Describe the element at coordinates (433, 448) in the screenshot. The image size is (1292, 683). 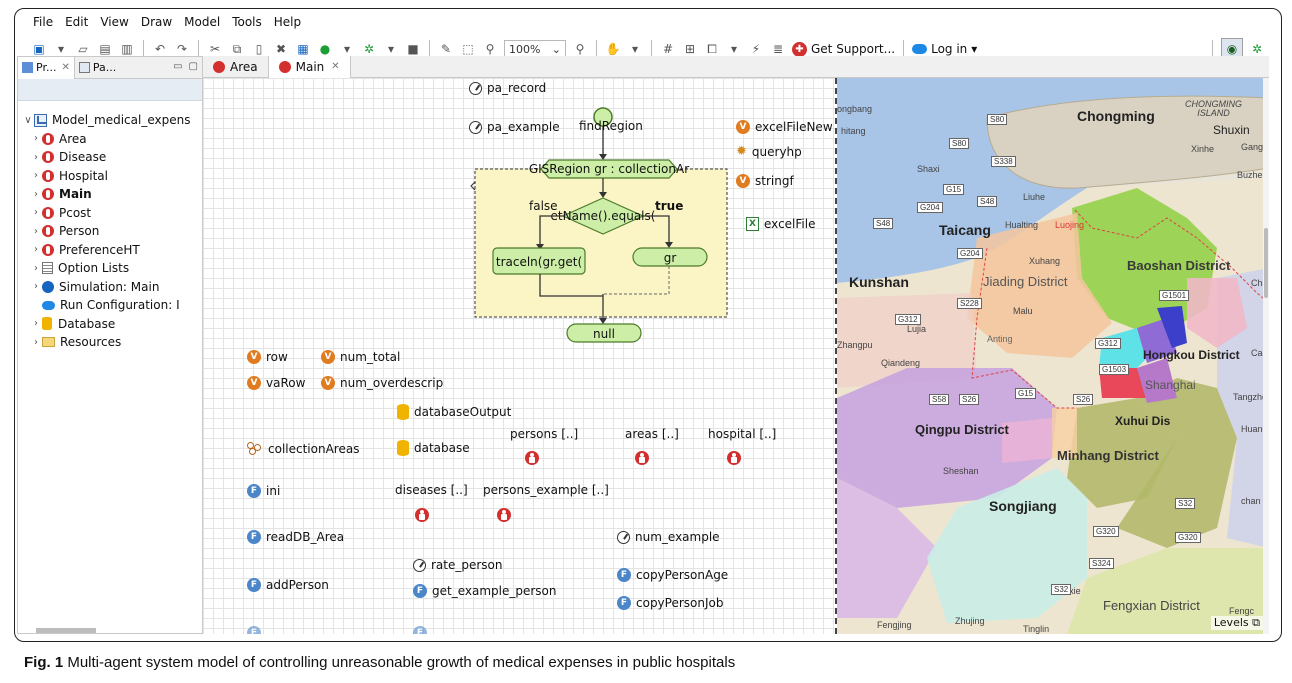
I see `database: database` at that location.